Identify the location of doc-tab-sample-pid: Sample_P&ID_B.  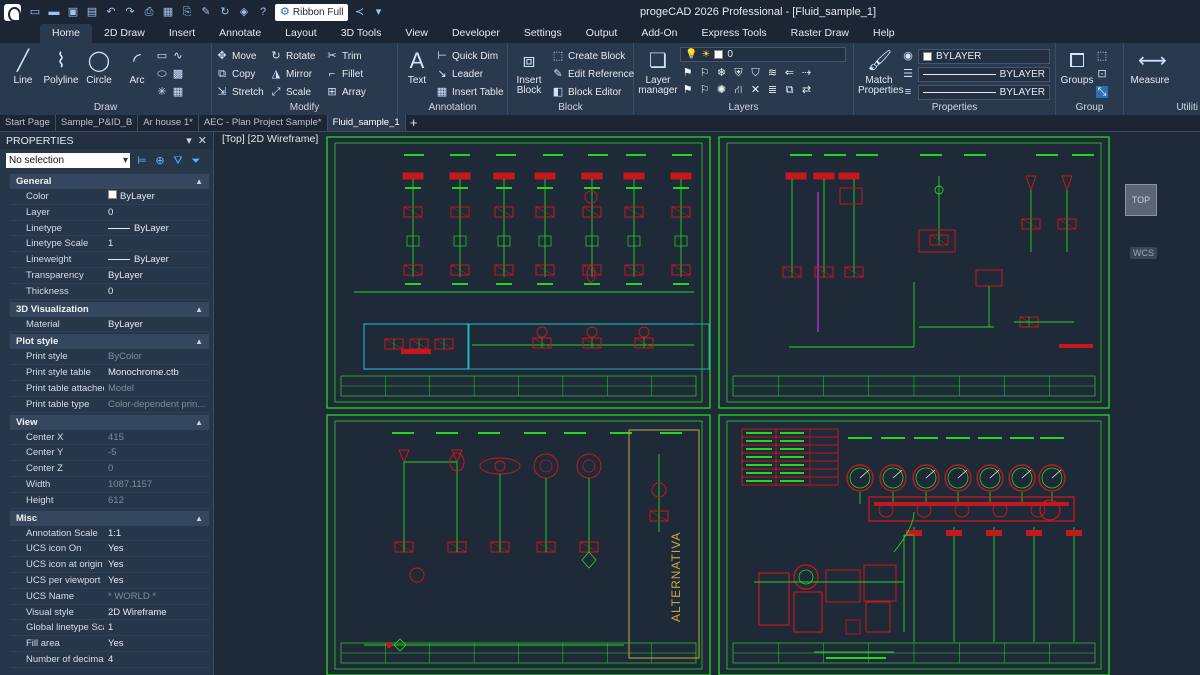
(97, 123).